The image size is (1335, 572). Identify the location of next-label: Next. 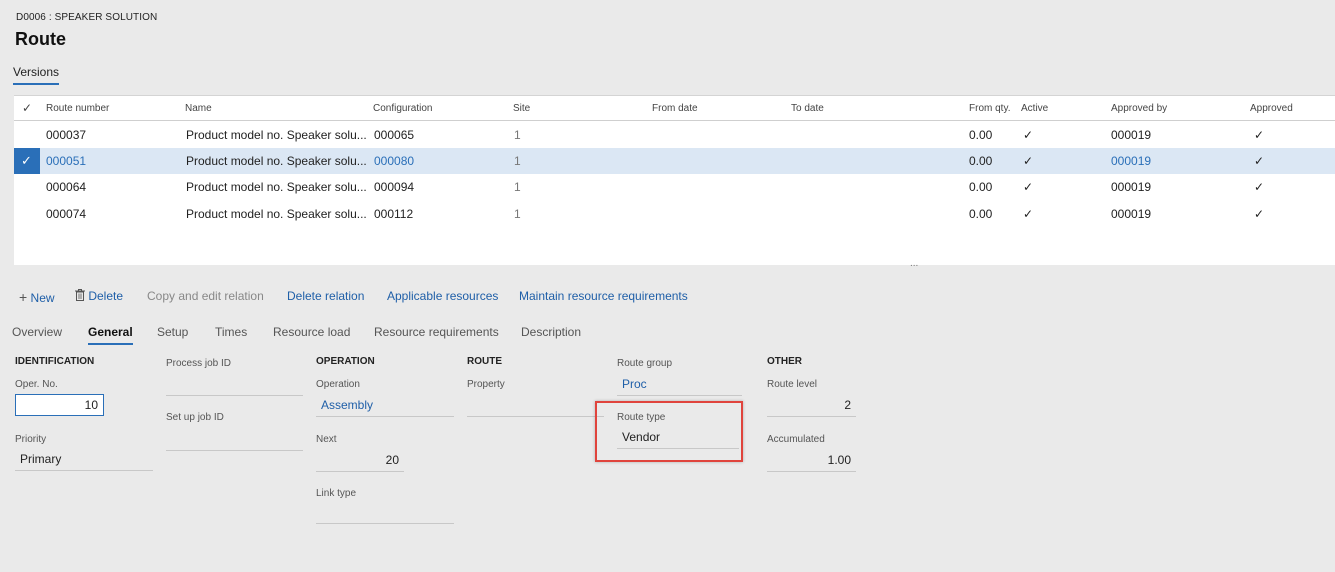
(326, 439).